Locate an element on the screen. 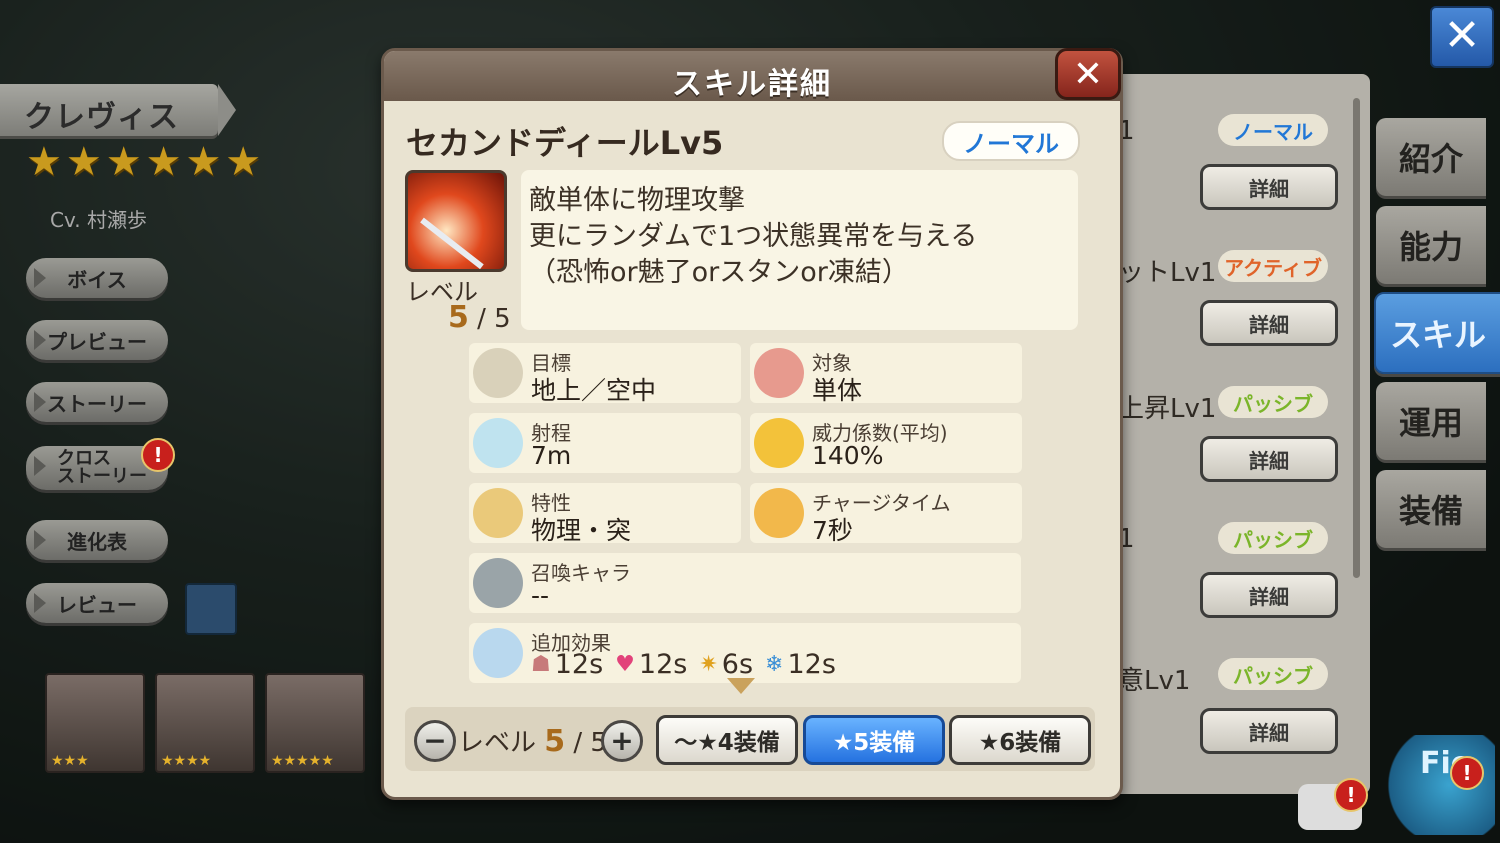 The image size is (1500, 843). preview-button: プレビュー is located at coordinates (97, 340).